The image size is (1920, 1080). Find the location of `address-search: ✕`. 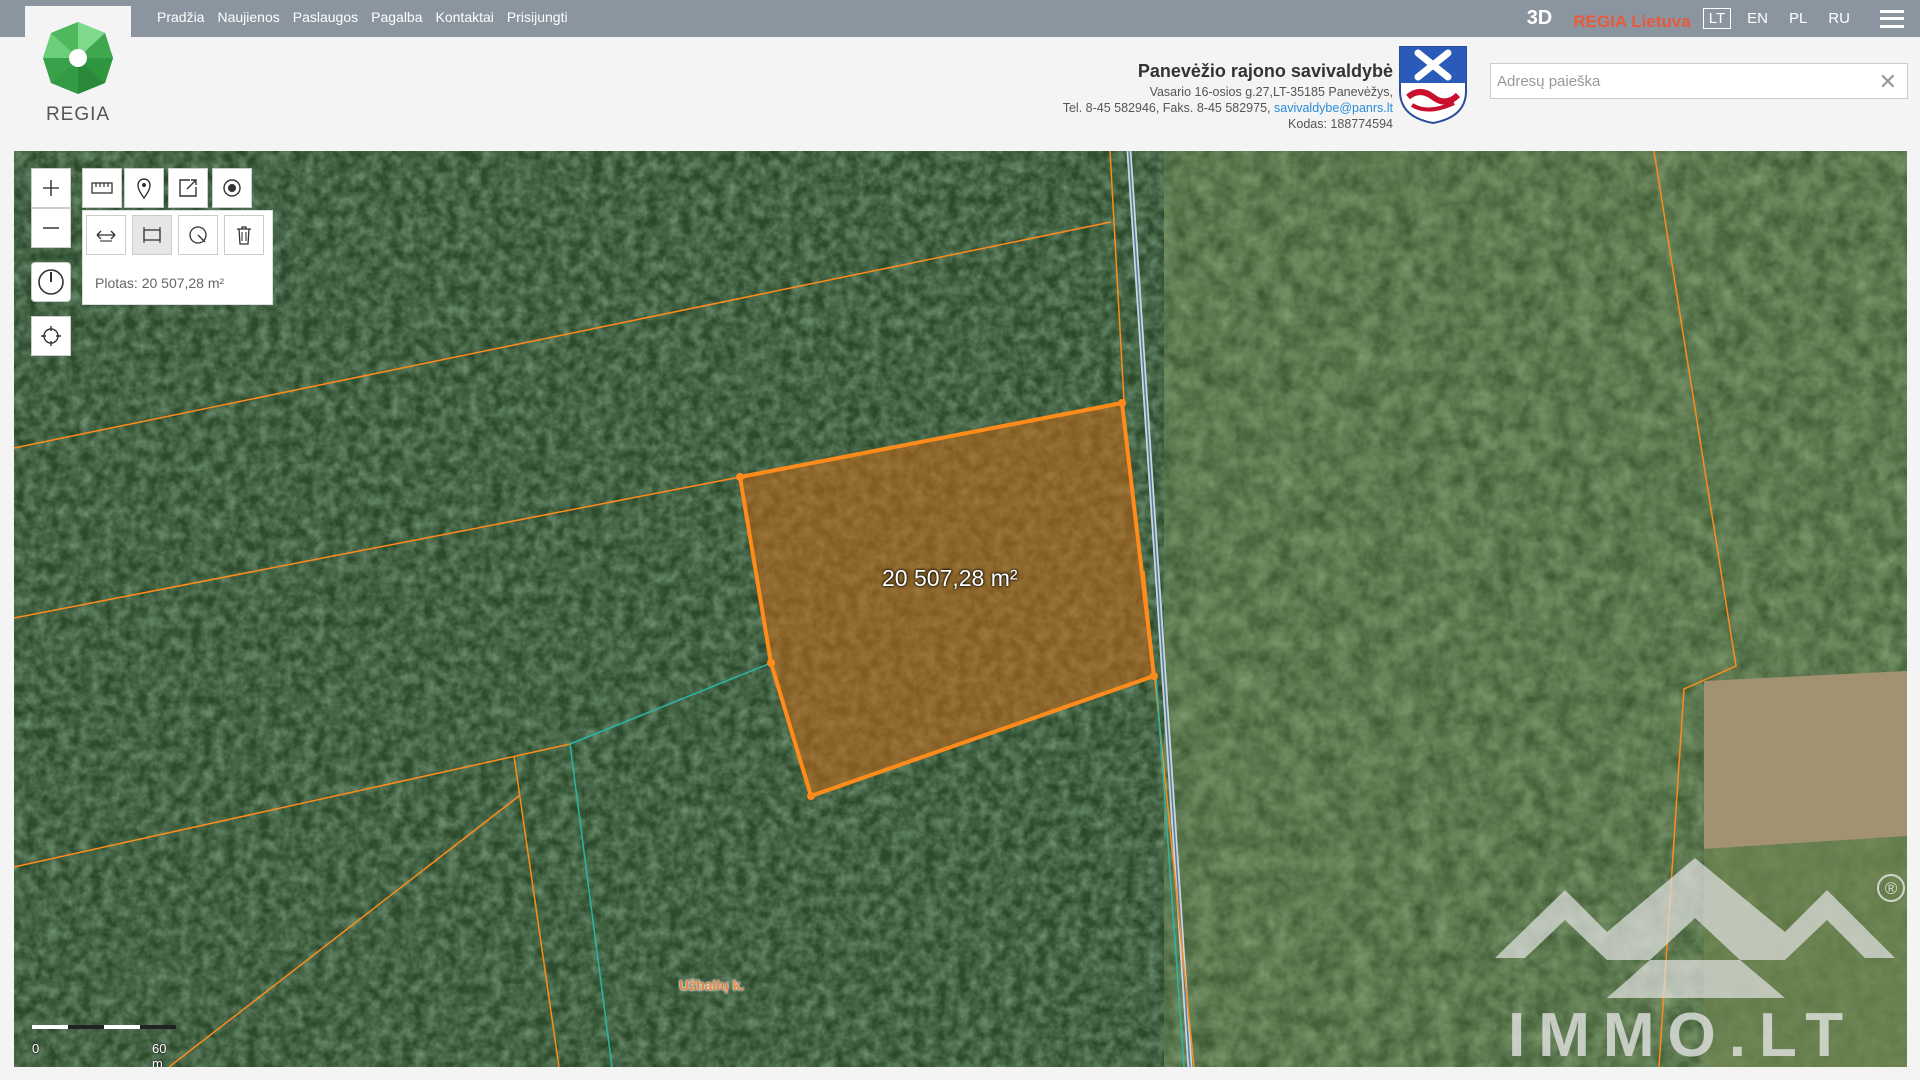

address-search: ✕ is located at coordinates (1699, 81).